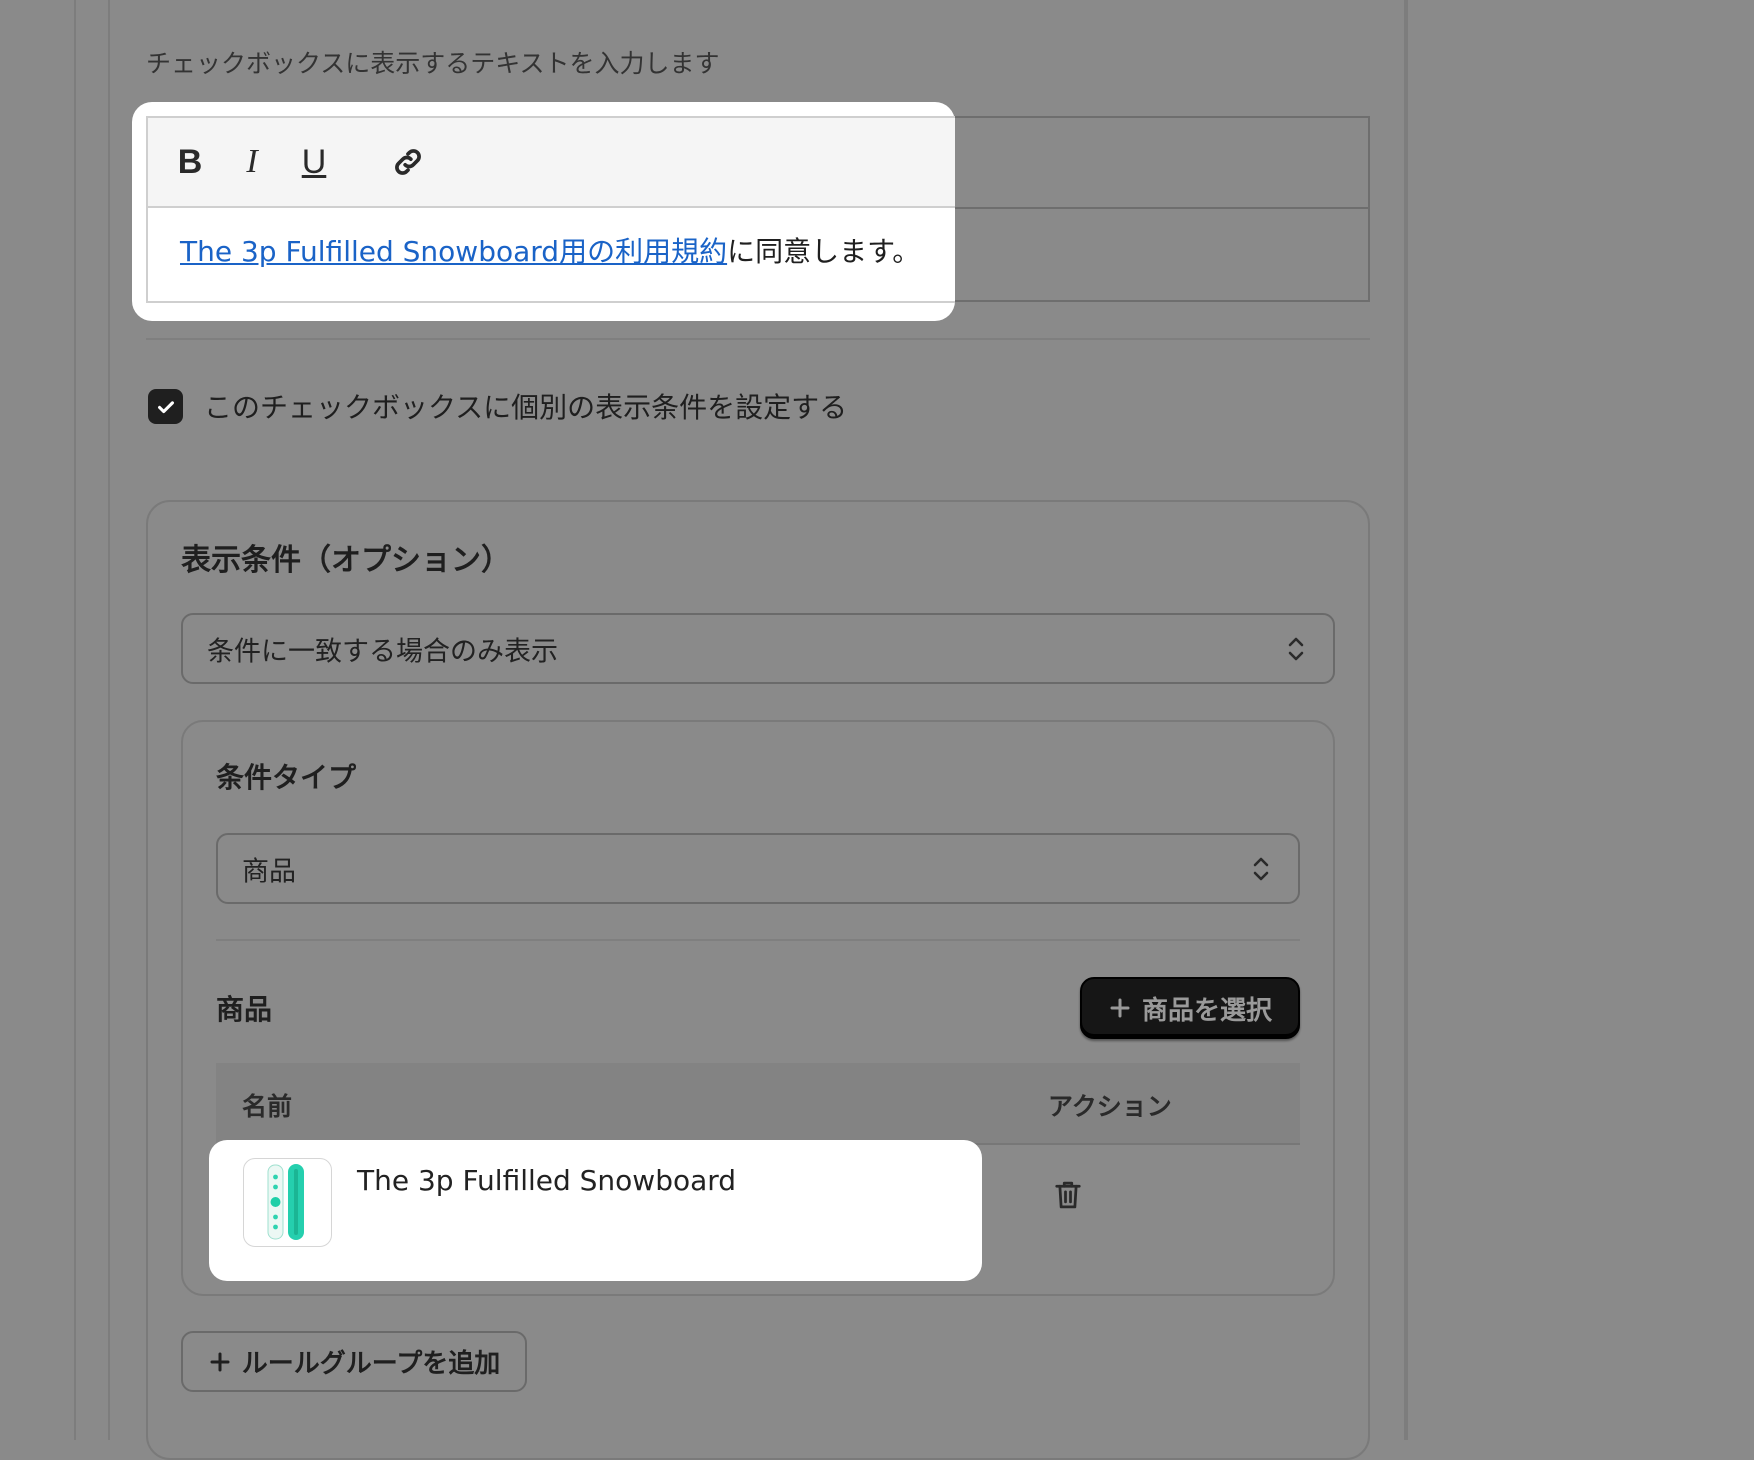 The image size is (1754, 1460). I want to click on underline-button: U, so click(314, 162).